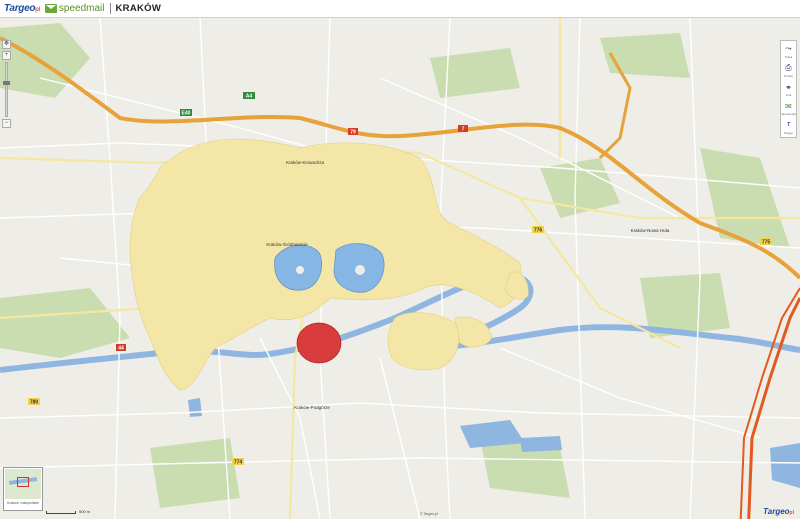 The image size is (800, 519). Describe the element at coordinates (287, 243) in the screenshot. I see `district-label-srodmiescie: Kraków-Śródmieście` at that location.